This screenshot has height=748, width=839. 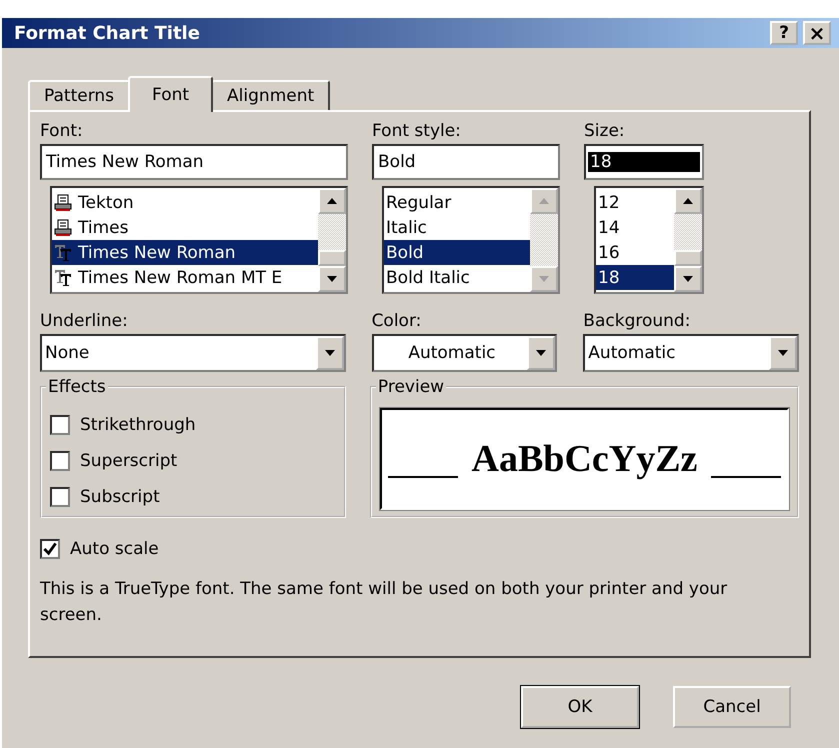 I want to click on list-item: Times New Roman, so click(x=185, y=252).